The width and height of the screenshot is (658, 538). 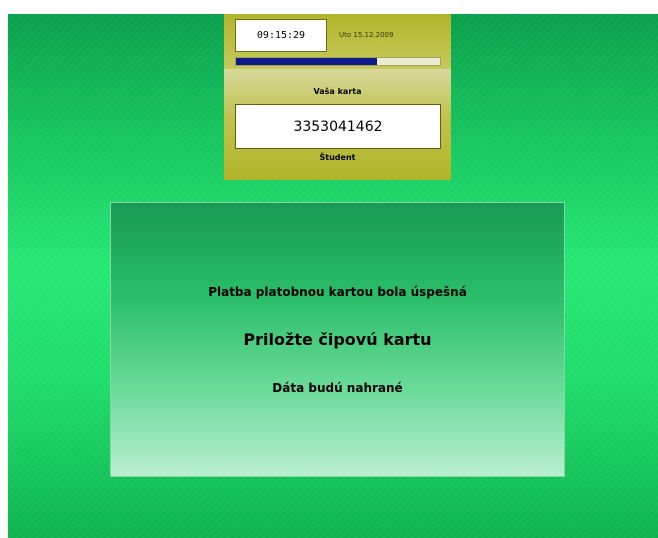 I want to click on timeout-progress-fill, so click(x=306, y=61).